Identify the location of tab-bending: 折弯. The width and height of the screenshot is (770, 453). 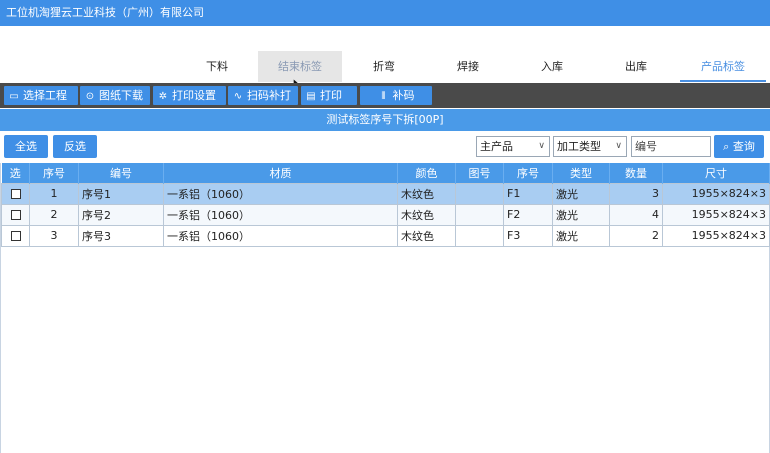
(384, 66).